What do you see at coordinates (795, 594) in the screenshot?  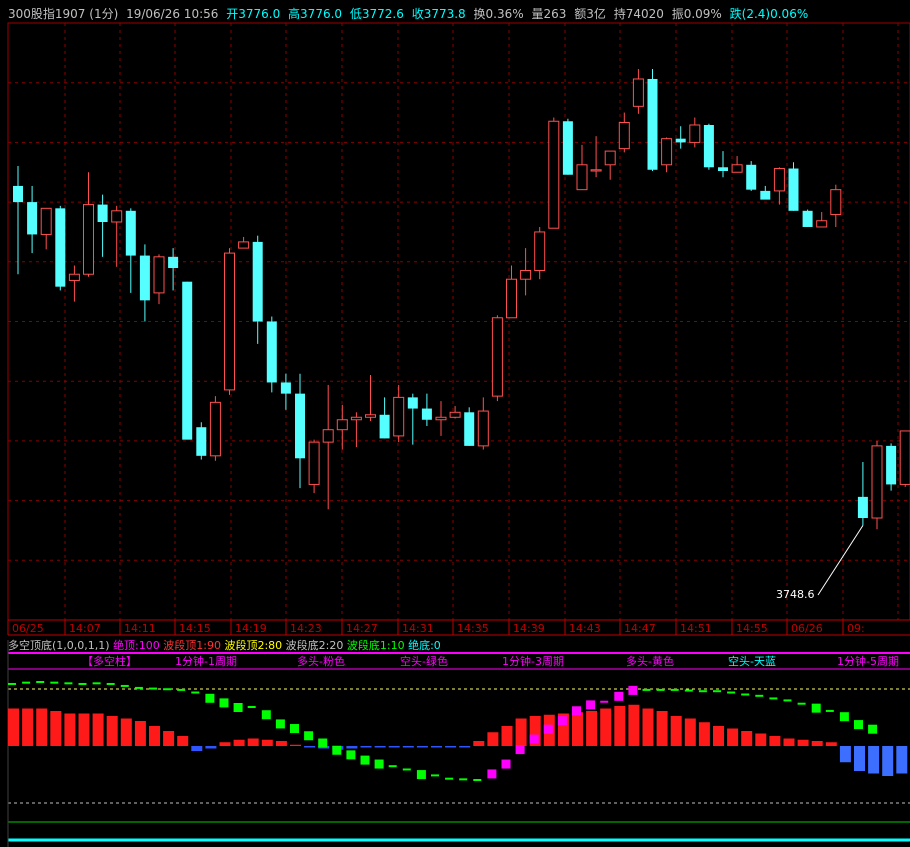 I see `low-price-label: 3748.6` at bounding box center [795, 594].